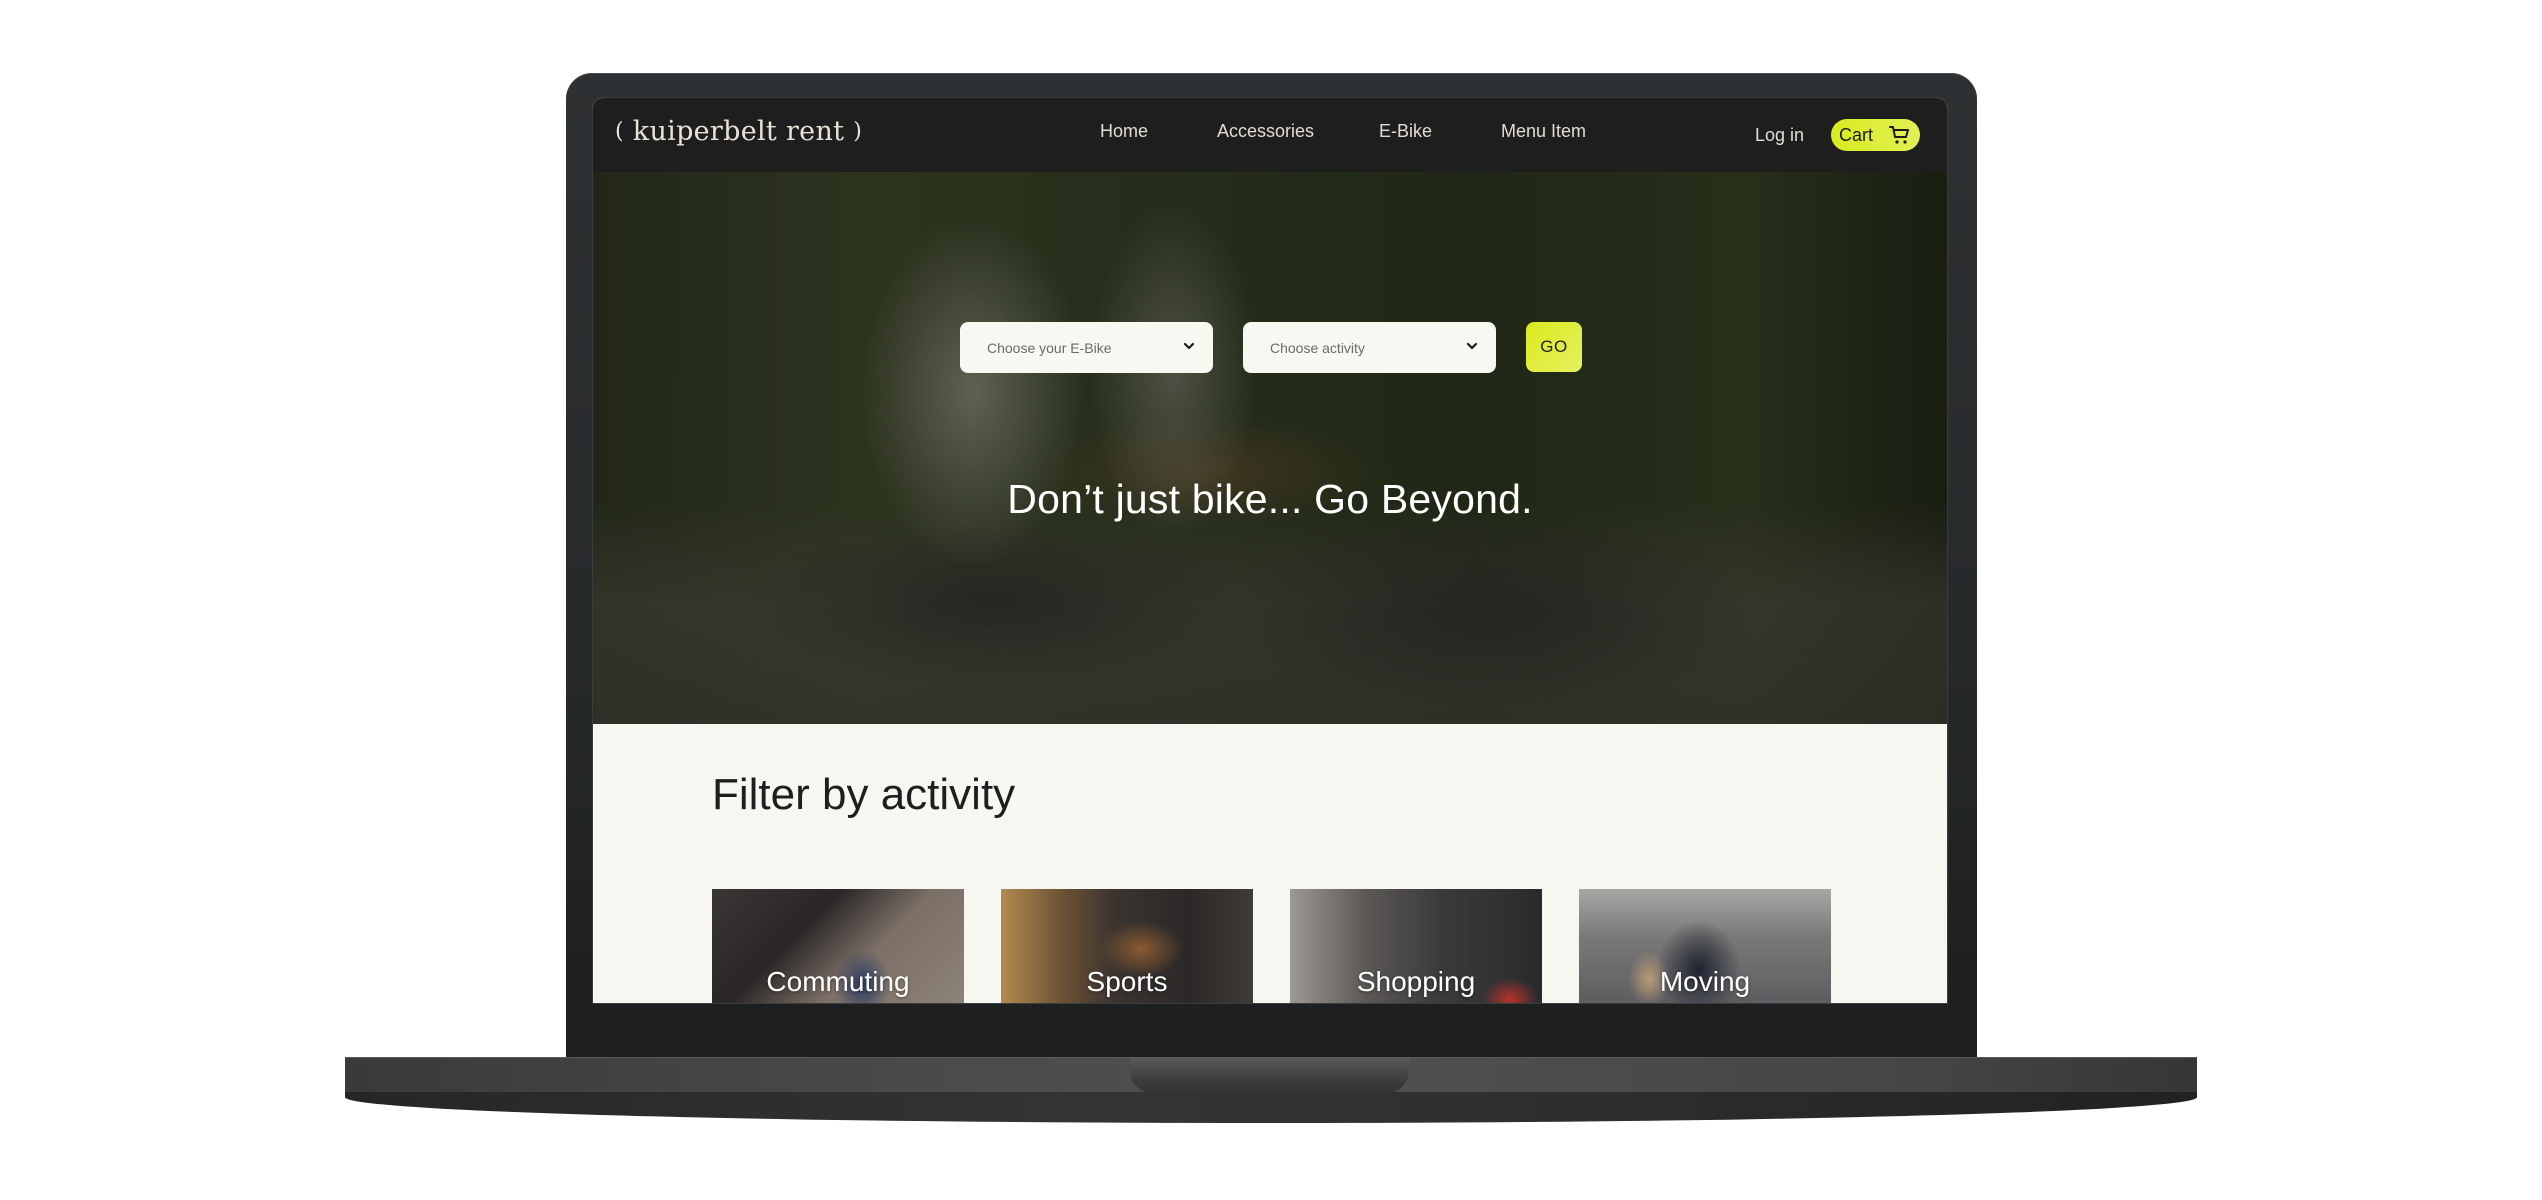 This screenshot has width=2542, height=1200. I want to click on logo-text: kuiperbelt rent, so click(738, 131).